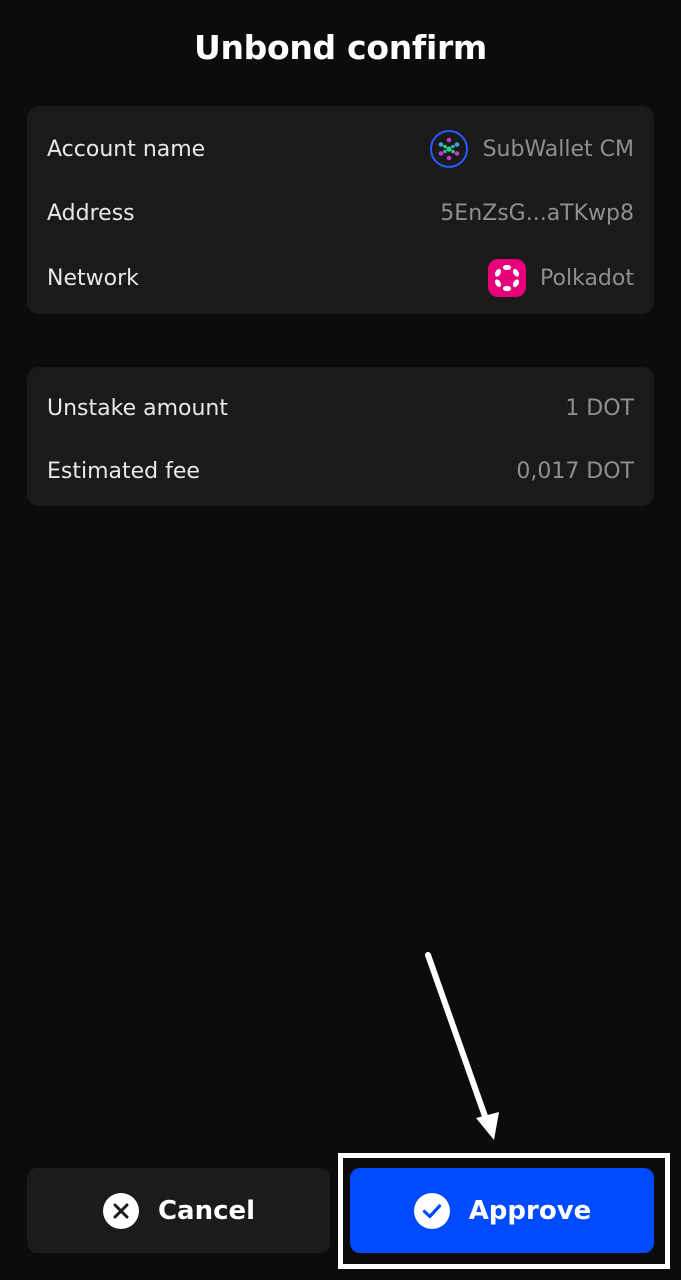 The image size is (681, 1280). I want to click on address-value: 5EnZsG...aTKwp8, so click(537, 213).